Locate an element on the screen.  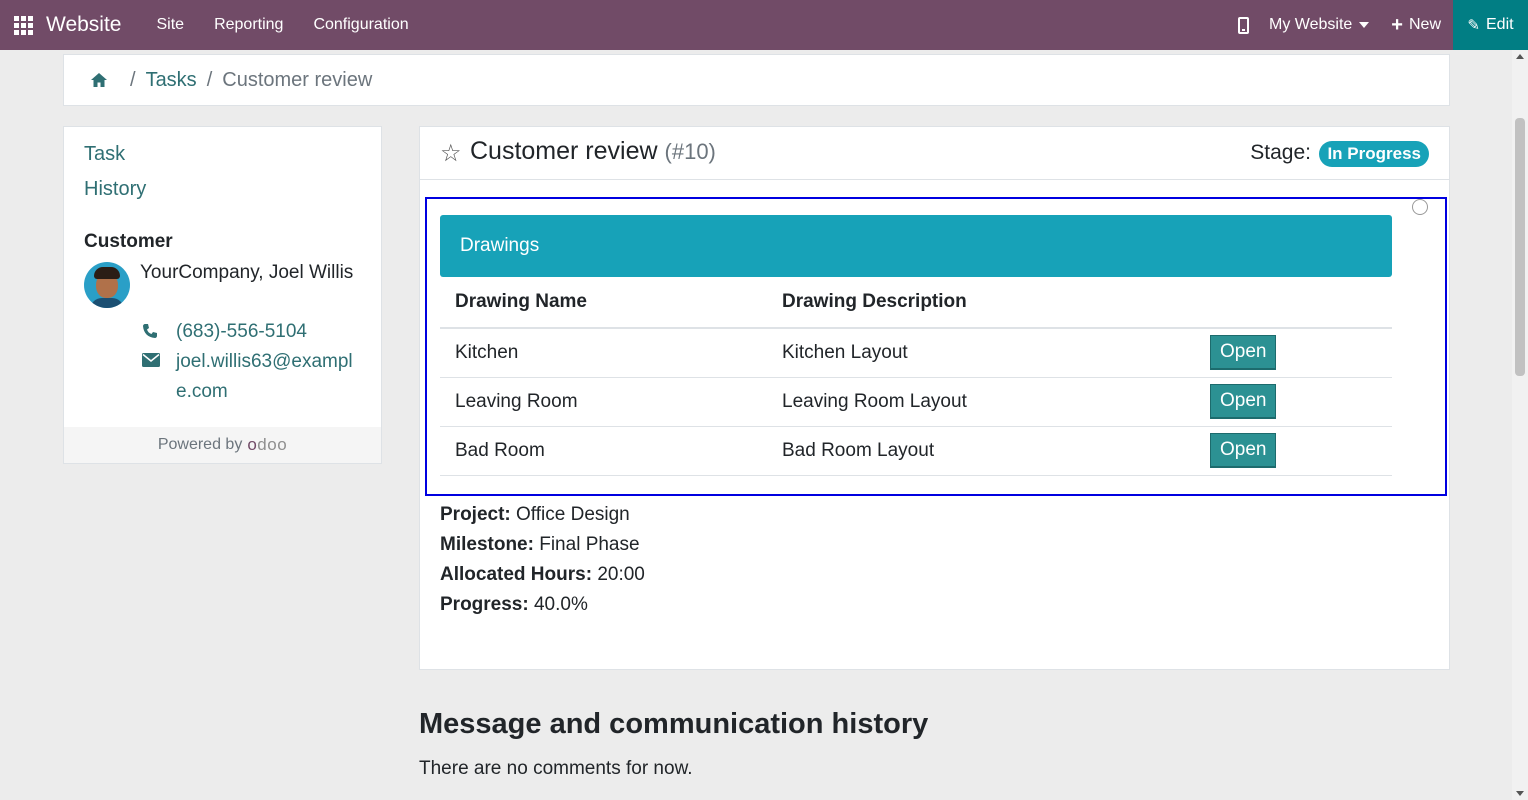
breadcrumb-current: Customer review is located at coordinates (297, 79).